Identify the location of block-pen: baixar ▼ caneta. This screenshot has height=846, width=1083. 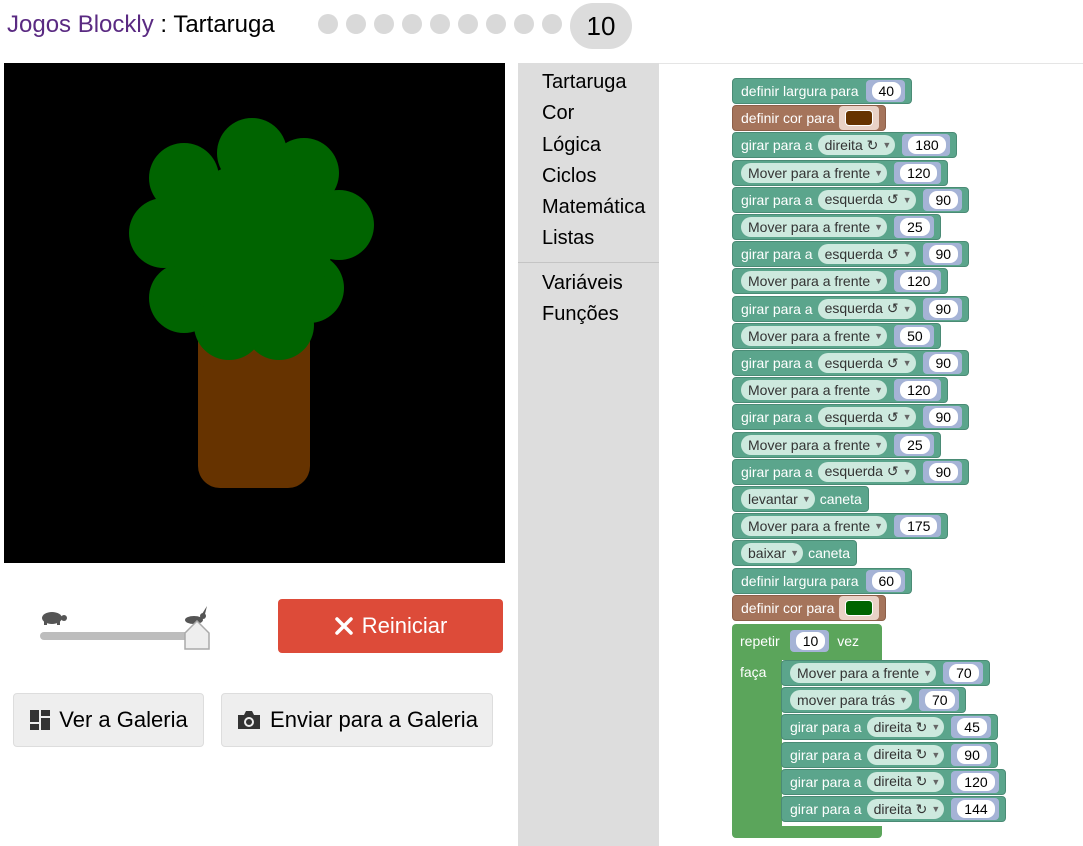
(795, 553).